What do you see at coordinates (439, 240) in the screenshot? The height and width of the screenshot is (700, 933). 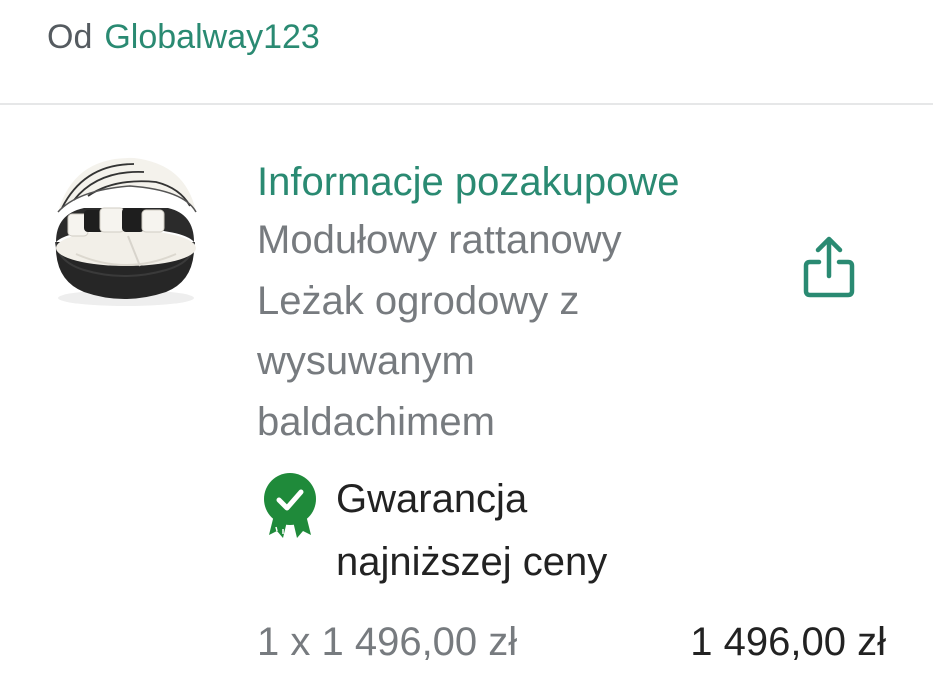 I see `product-title-line: Modułowy rattanowy` at bounding box center [439, 240].